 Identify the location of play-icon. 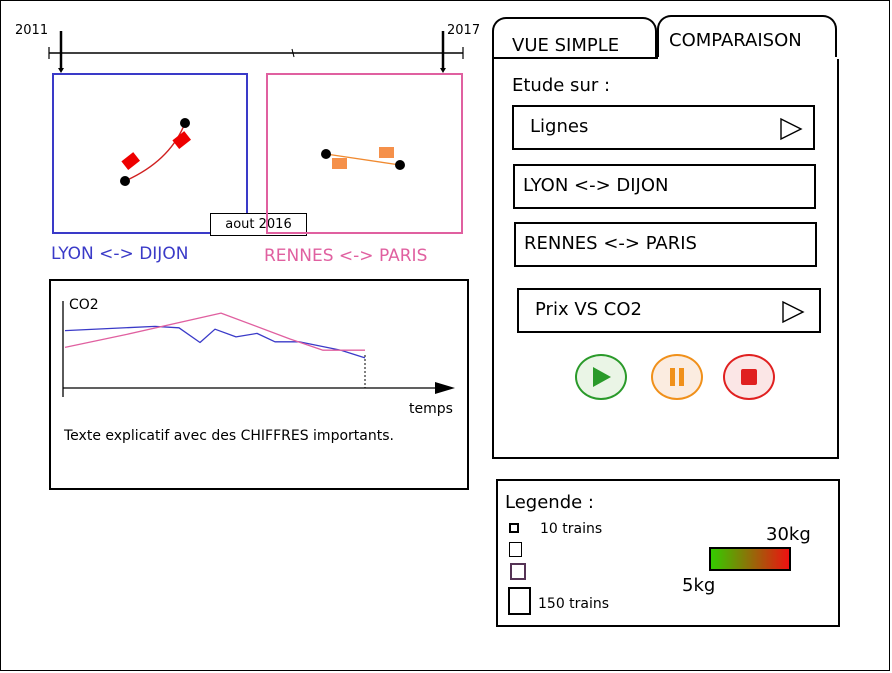
(602, 377).